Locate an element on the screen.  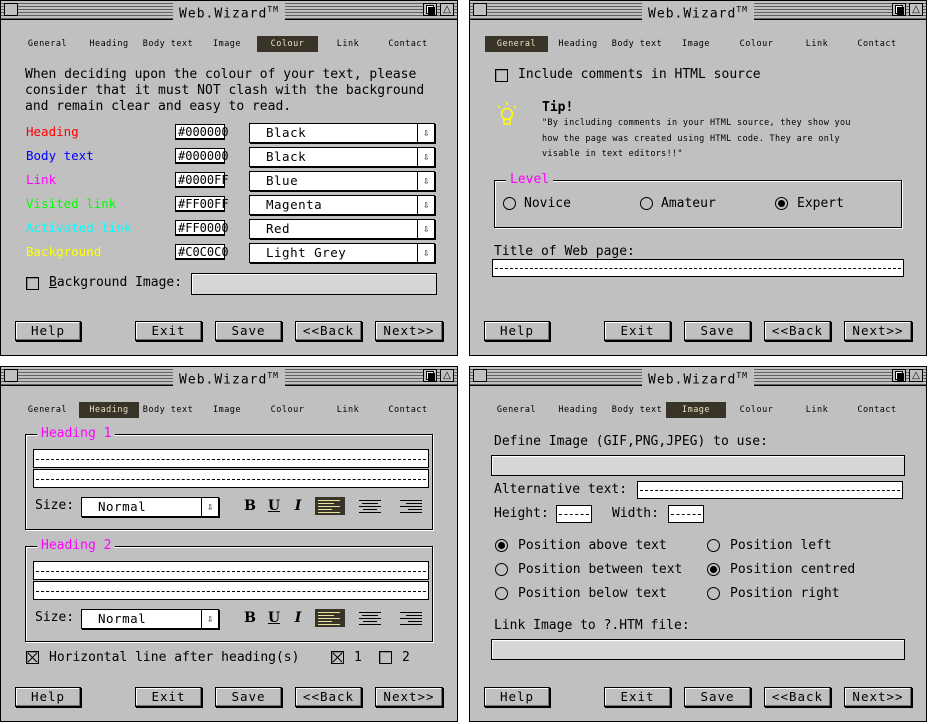
height-input is located at coordinates (574, 514).